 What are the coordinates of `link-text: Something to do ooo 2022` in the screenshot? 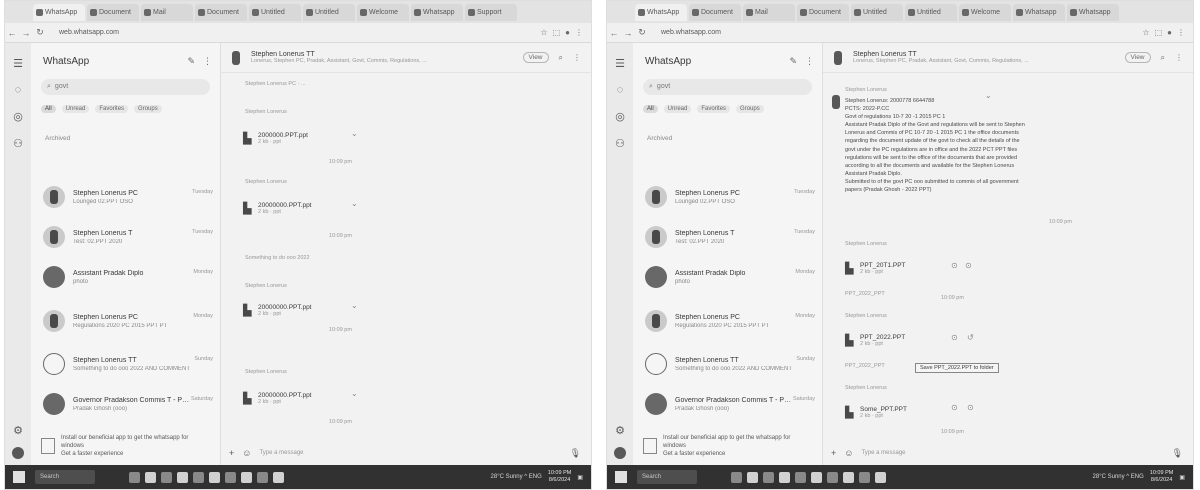 It's located at (277, 258).